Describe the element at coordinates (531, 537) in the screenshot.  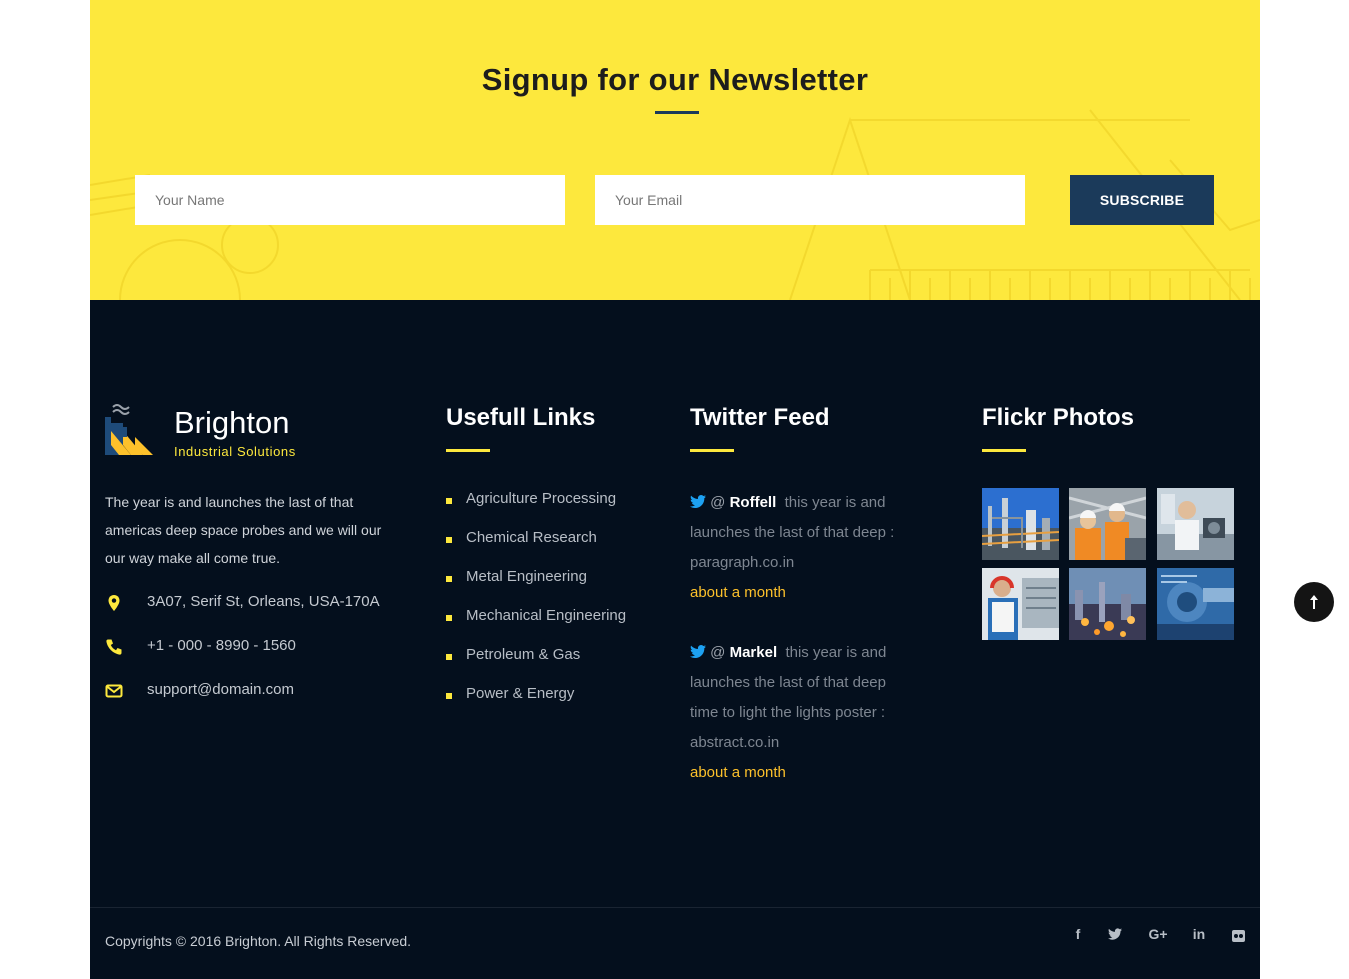
I see `link-label: Chemical Research` at that location.